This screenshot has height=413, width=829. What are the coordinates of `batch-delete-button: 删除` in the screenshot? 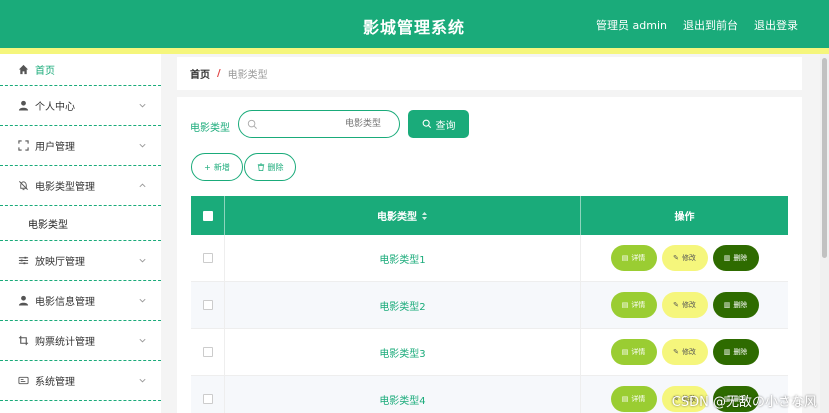 It's located at (270, 167).